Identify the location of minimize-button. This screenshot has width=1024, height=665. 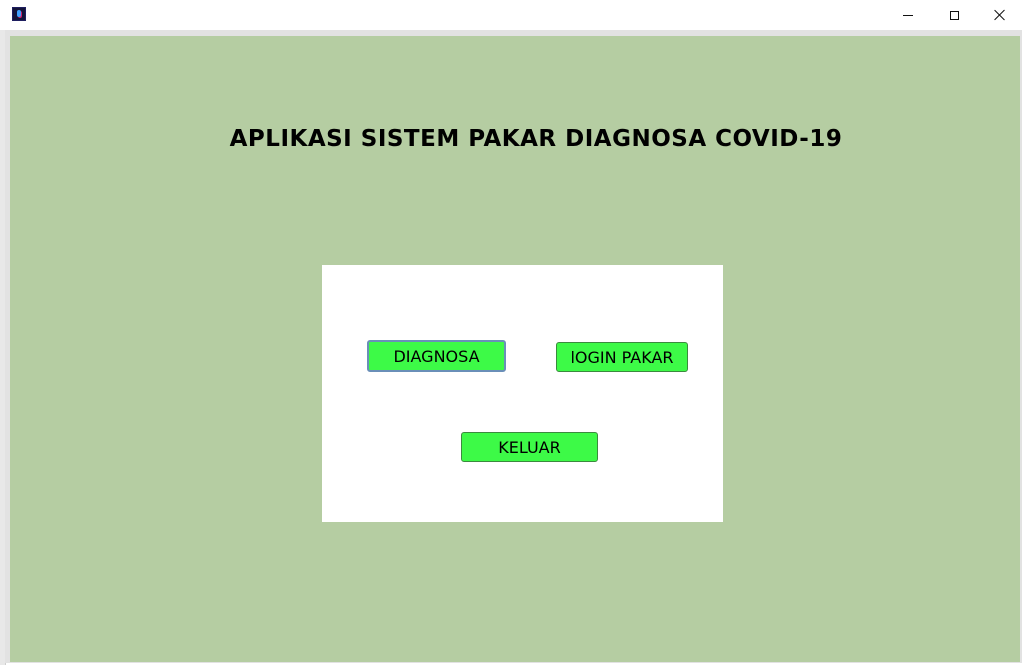
(908, 15).